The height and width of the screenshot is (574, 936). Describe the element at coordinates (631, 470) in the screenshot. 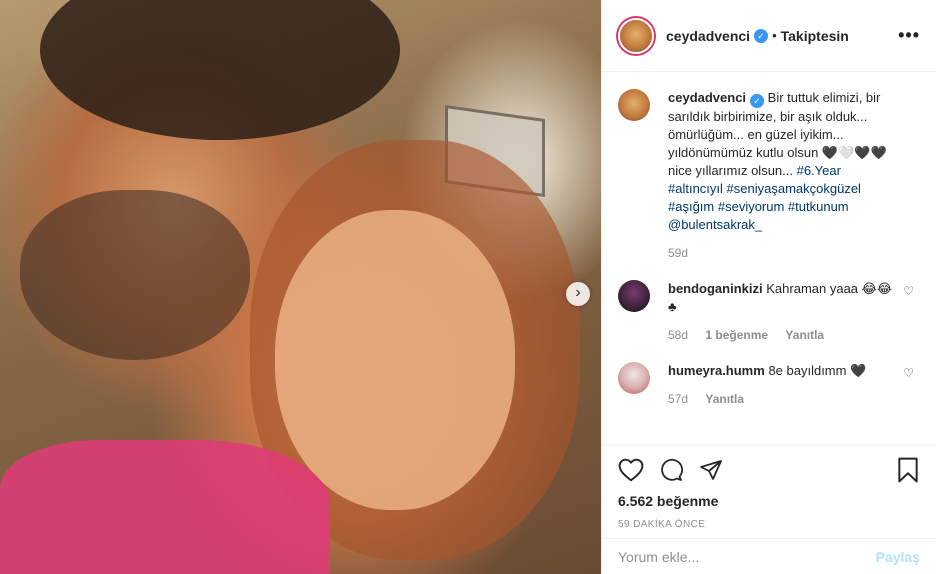

I see `like-heart-icon` at that location.